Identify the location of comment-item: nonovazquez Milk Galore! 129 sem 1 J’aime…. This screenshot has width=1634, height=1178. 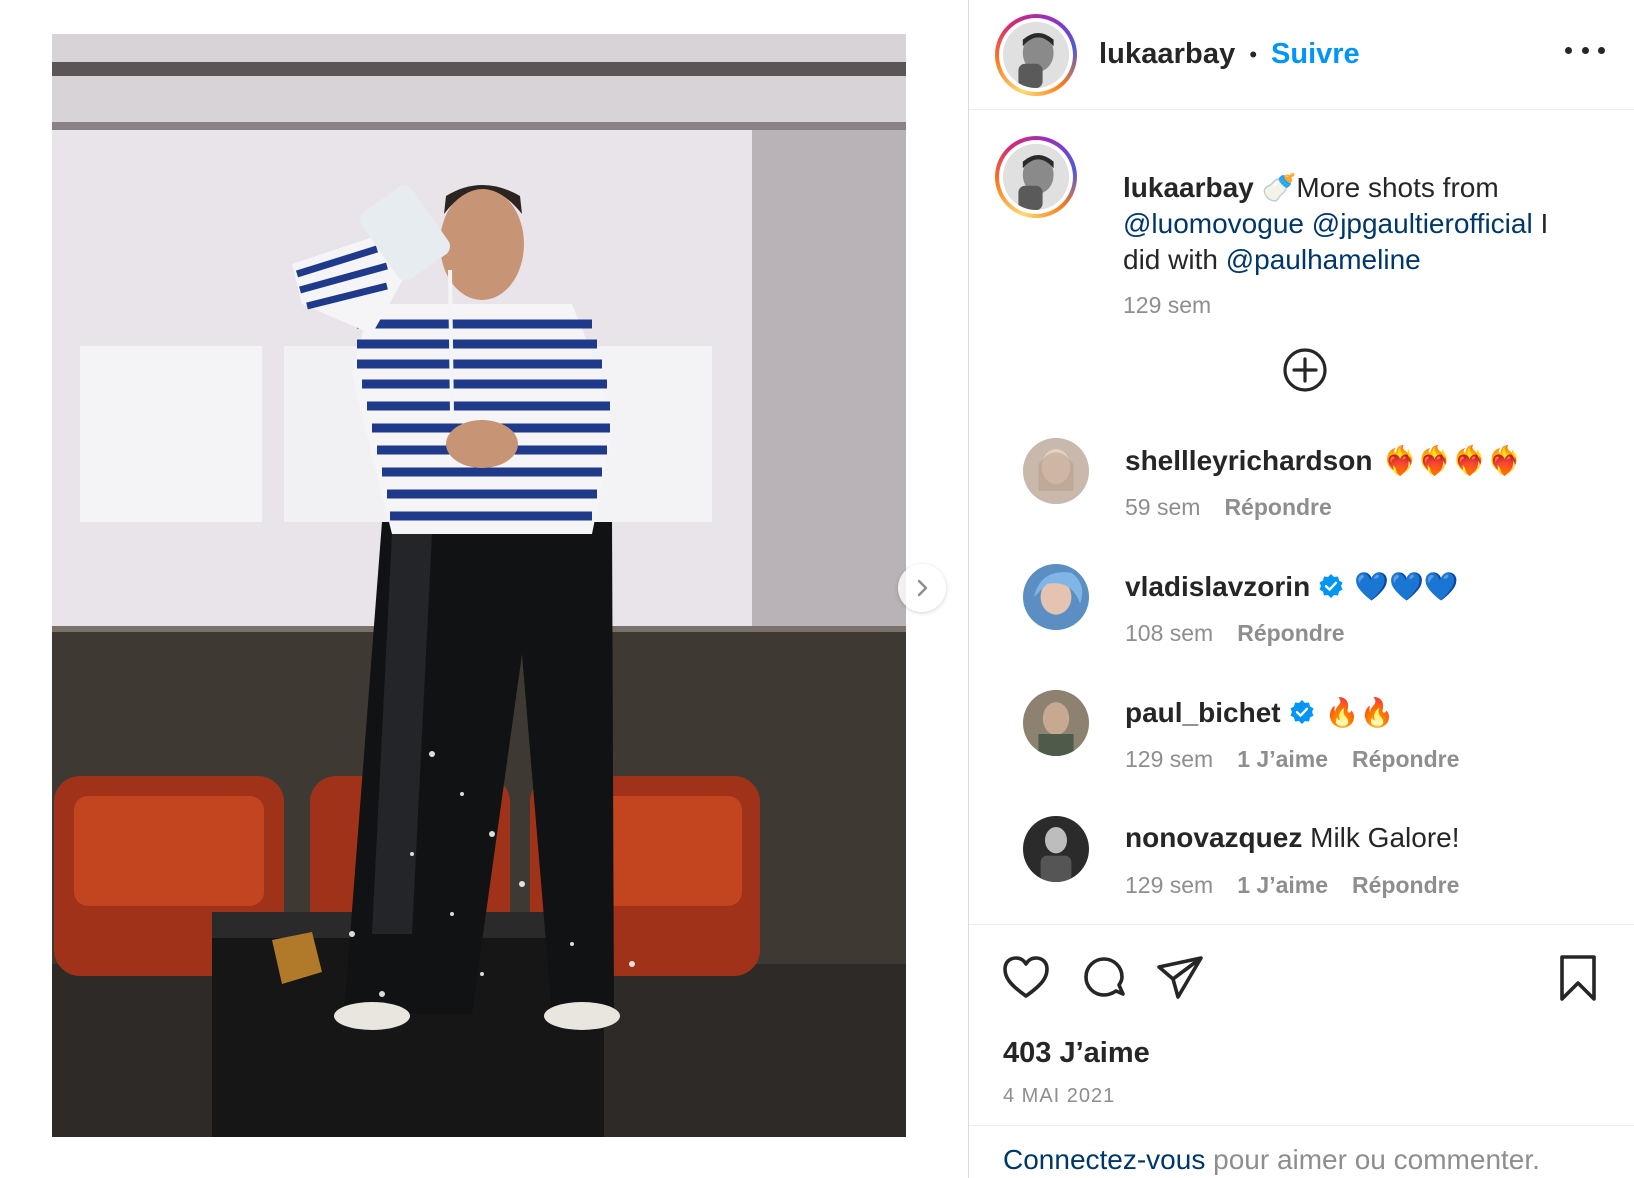
(1305, 870).